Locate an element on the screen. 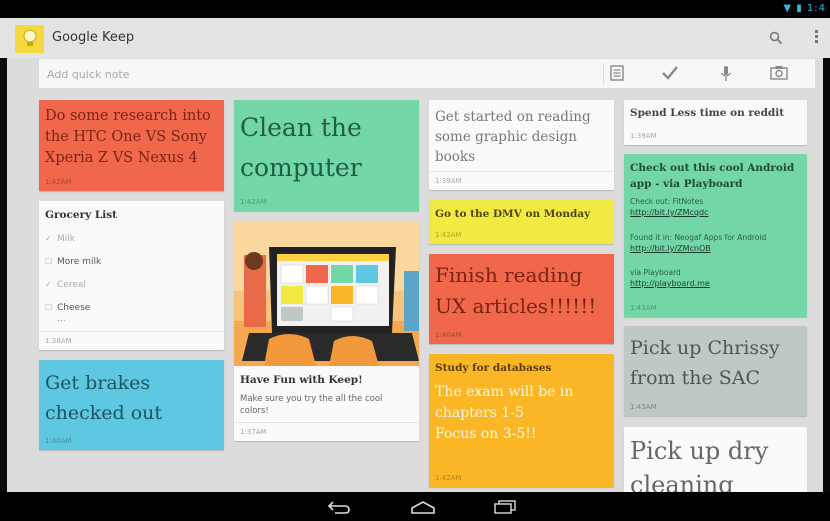 This screenshot has width=830, height=521. note-body: Found it in: Neogaf Apps for Android is located at coordinates (698, 237).